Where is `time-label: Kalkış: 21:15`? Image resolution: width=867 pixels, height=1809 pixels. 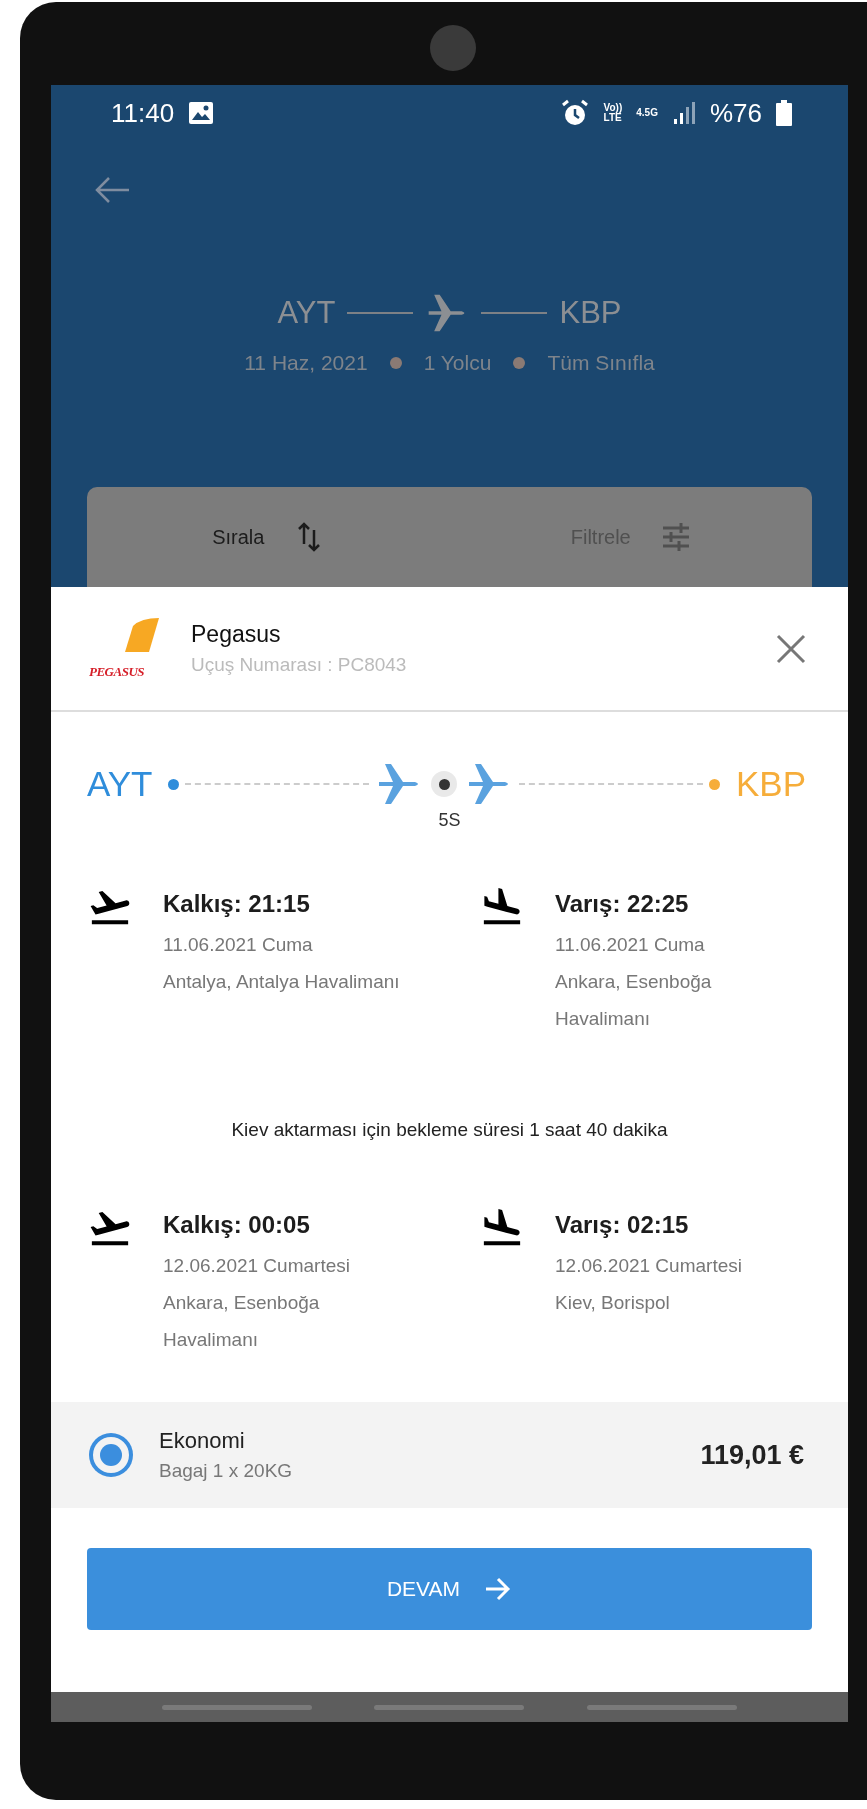 time-label: Kalkış: 21:15 is located at coordinates (237, 904).